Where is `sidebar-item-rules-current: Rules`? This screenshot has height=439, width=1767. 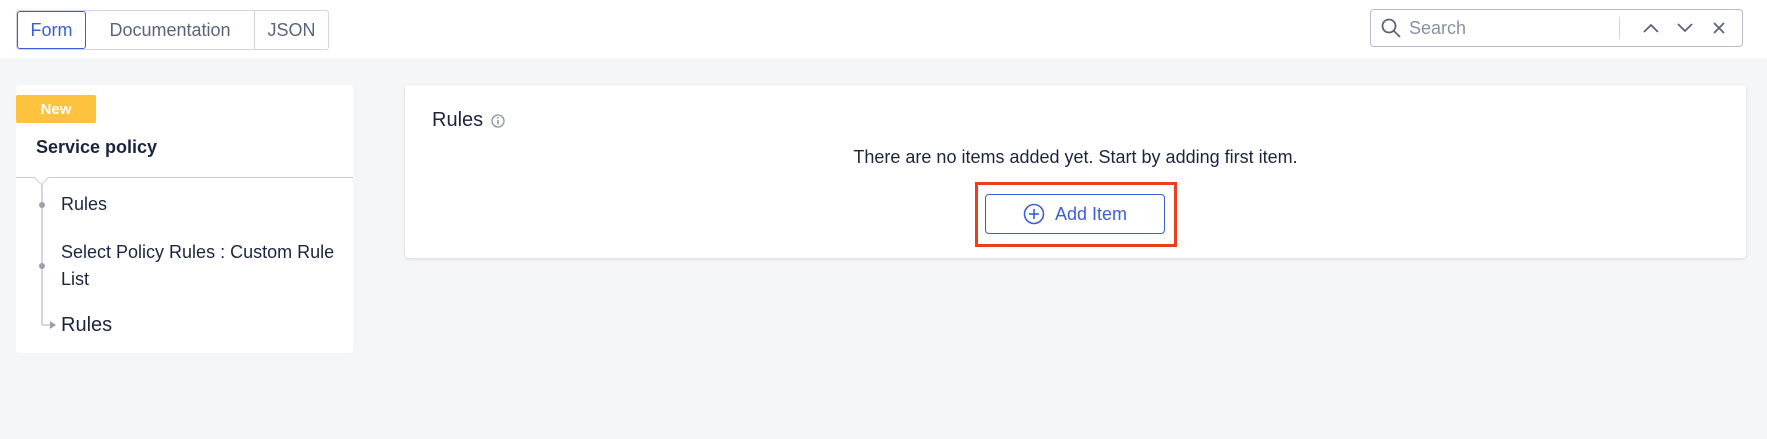
sidebar-item-rules-current: Rules is located at coordinates (86, 325).